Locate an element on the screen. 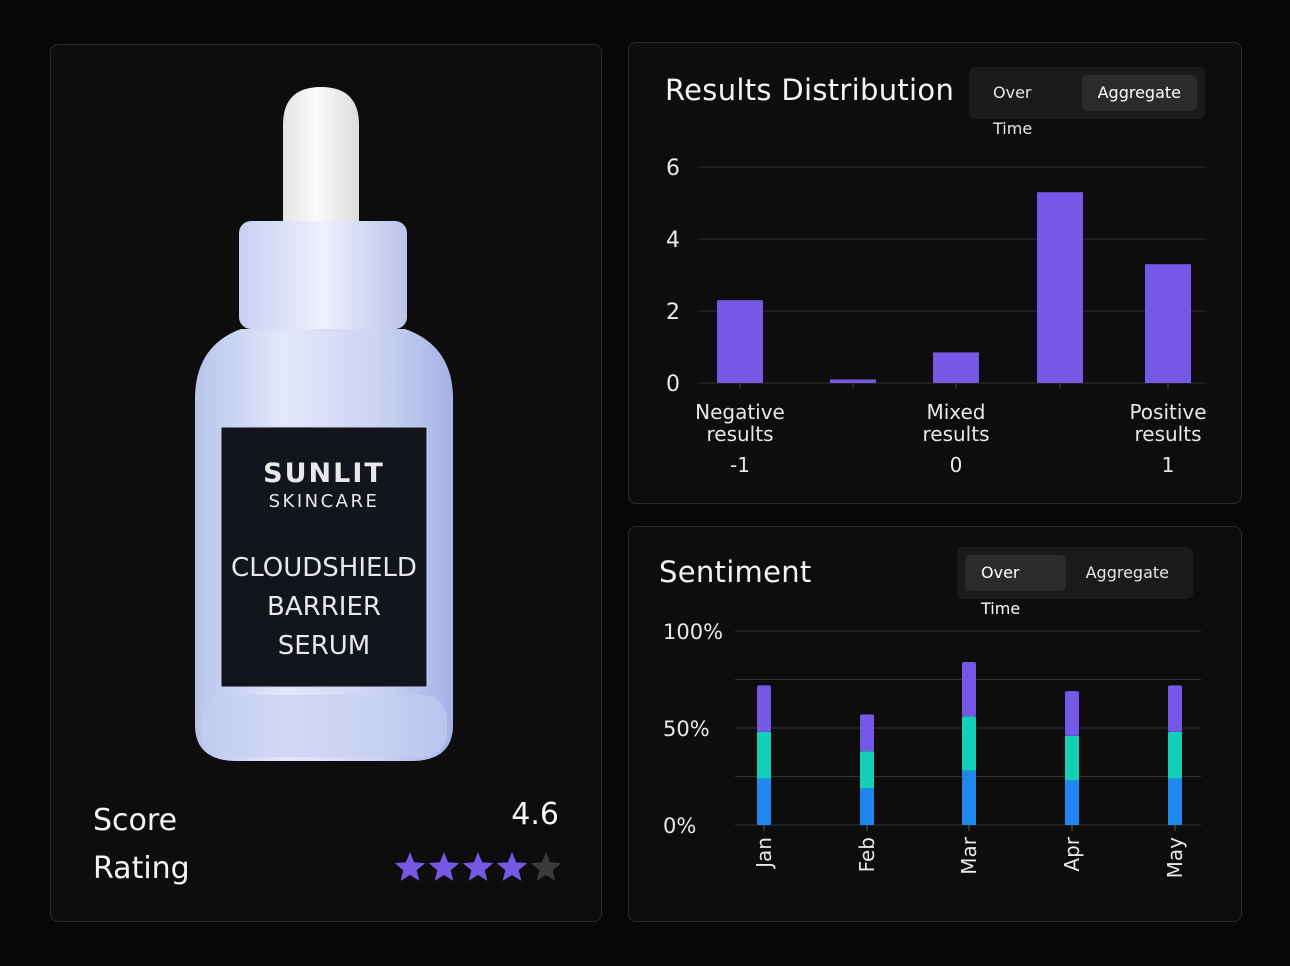 This screenshot has width=1290, height=966. x-tick-label: Apr is located at coordinates (1072, 853).